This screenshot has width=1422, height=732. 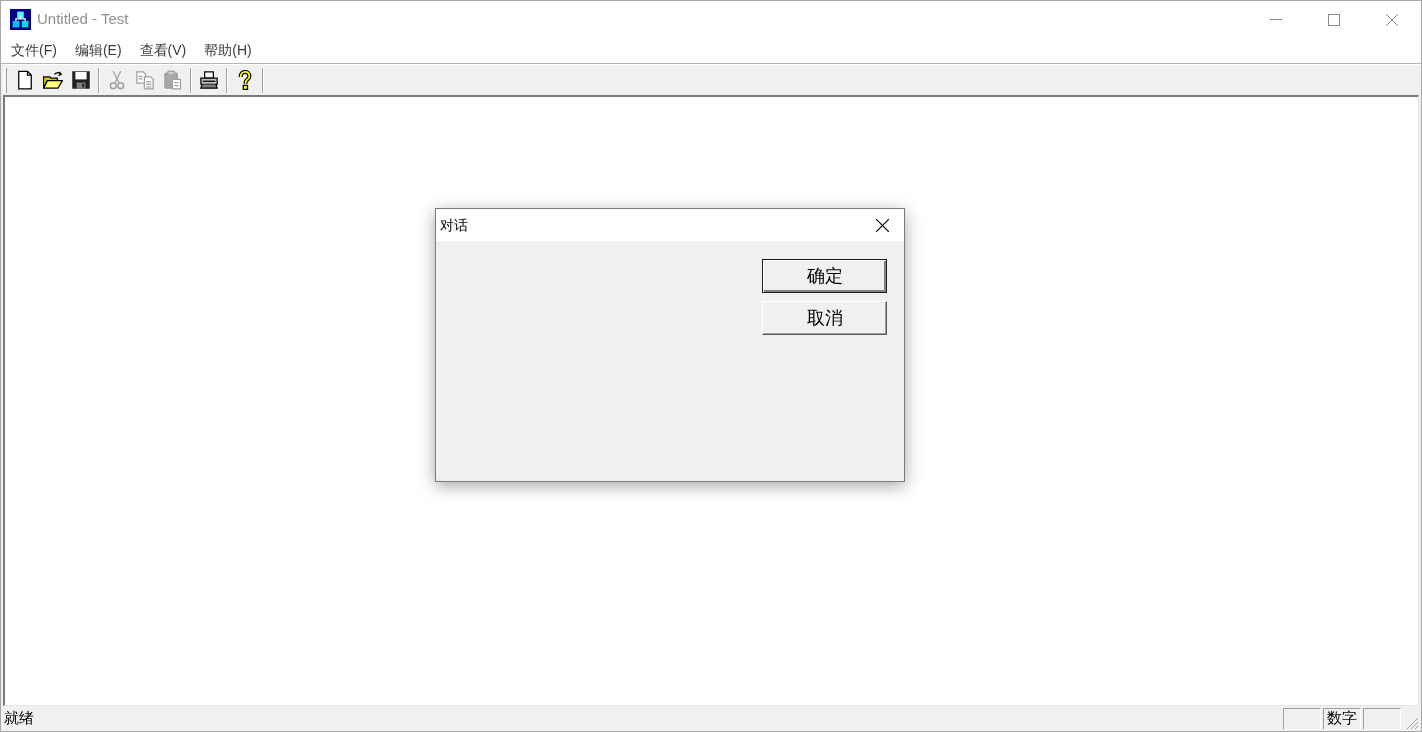 I want to click on dialog-title: 对话, so click(x=454, y=225).